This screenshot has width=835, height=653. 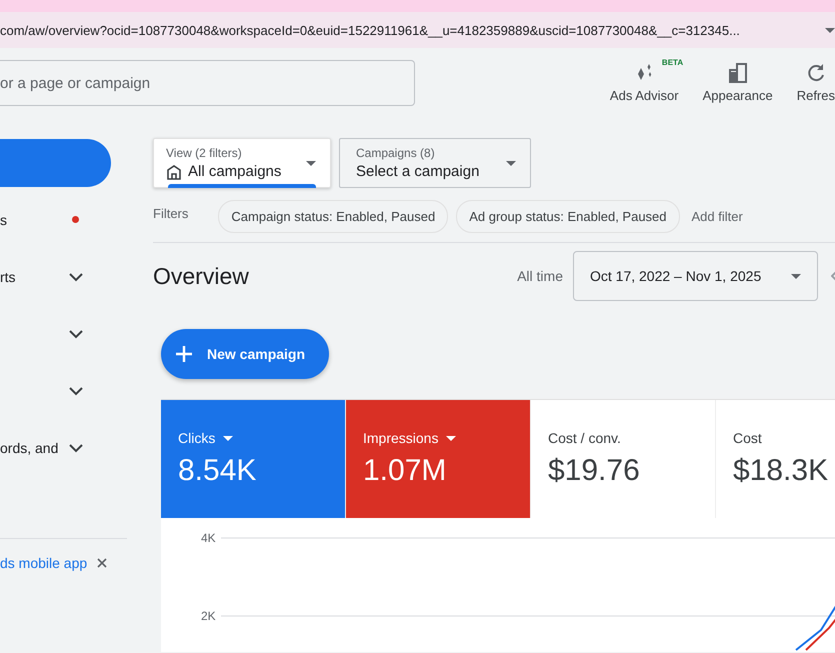 I want to click on toolbar-button: Appearance, so click(x=737, y=83).